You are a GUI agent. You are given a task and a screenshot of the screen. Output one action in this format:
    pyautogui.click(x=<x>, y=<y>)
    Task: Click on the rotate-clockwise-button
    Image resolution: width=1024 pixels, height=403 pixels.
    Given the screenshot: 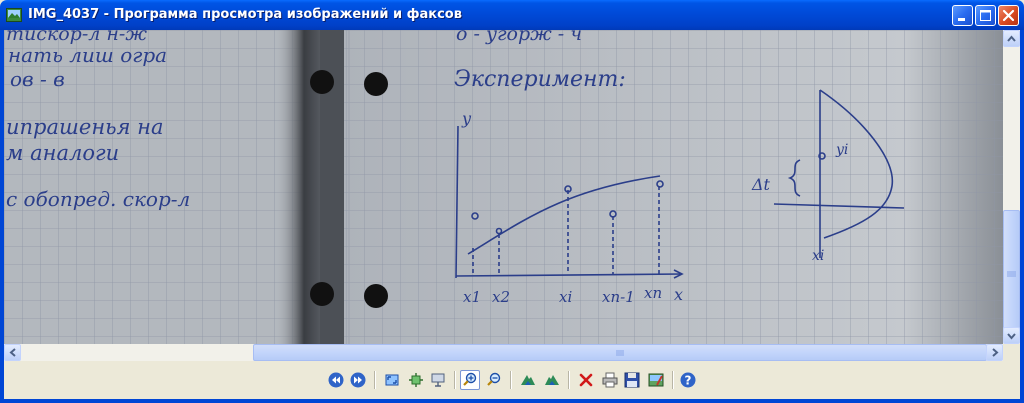 What is the action you would take?
    pyautogui.click(x=528, y=380)
    